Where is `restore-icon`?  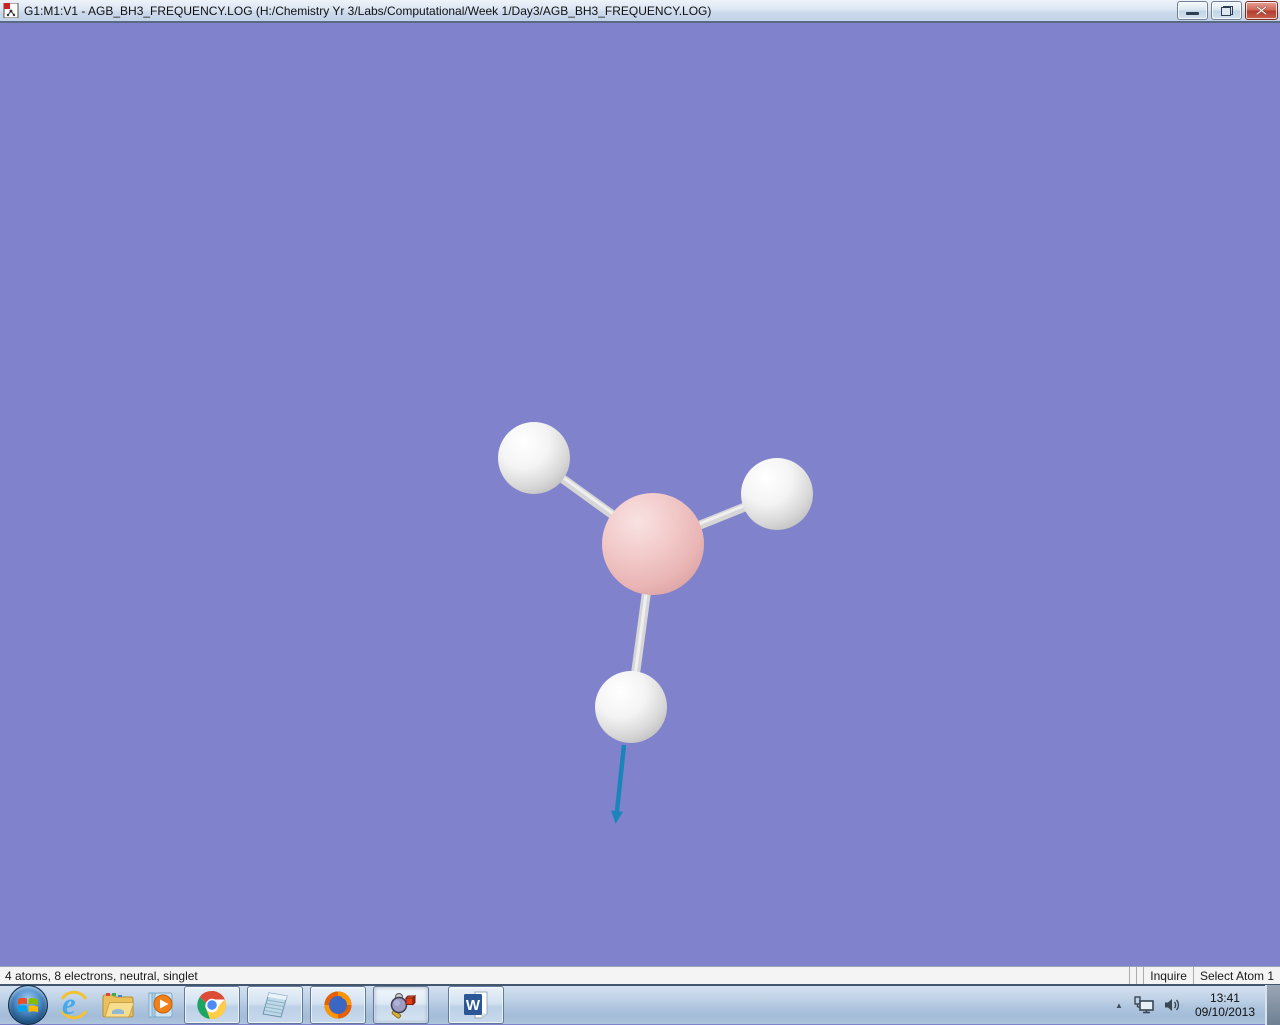 restore-icon is located at coordinates (1226, 10).